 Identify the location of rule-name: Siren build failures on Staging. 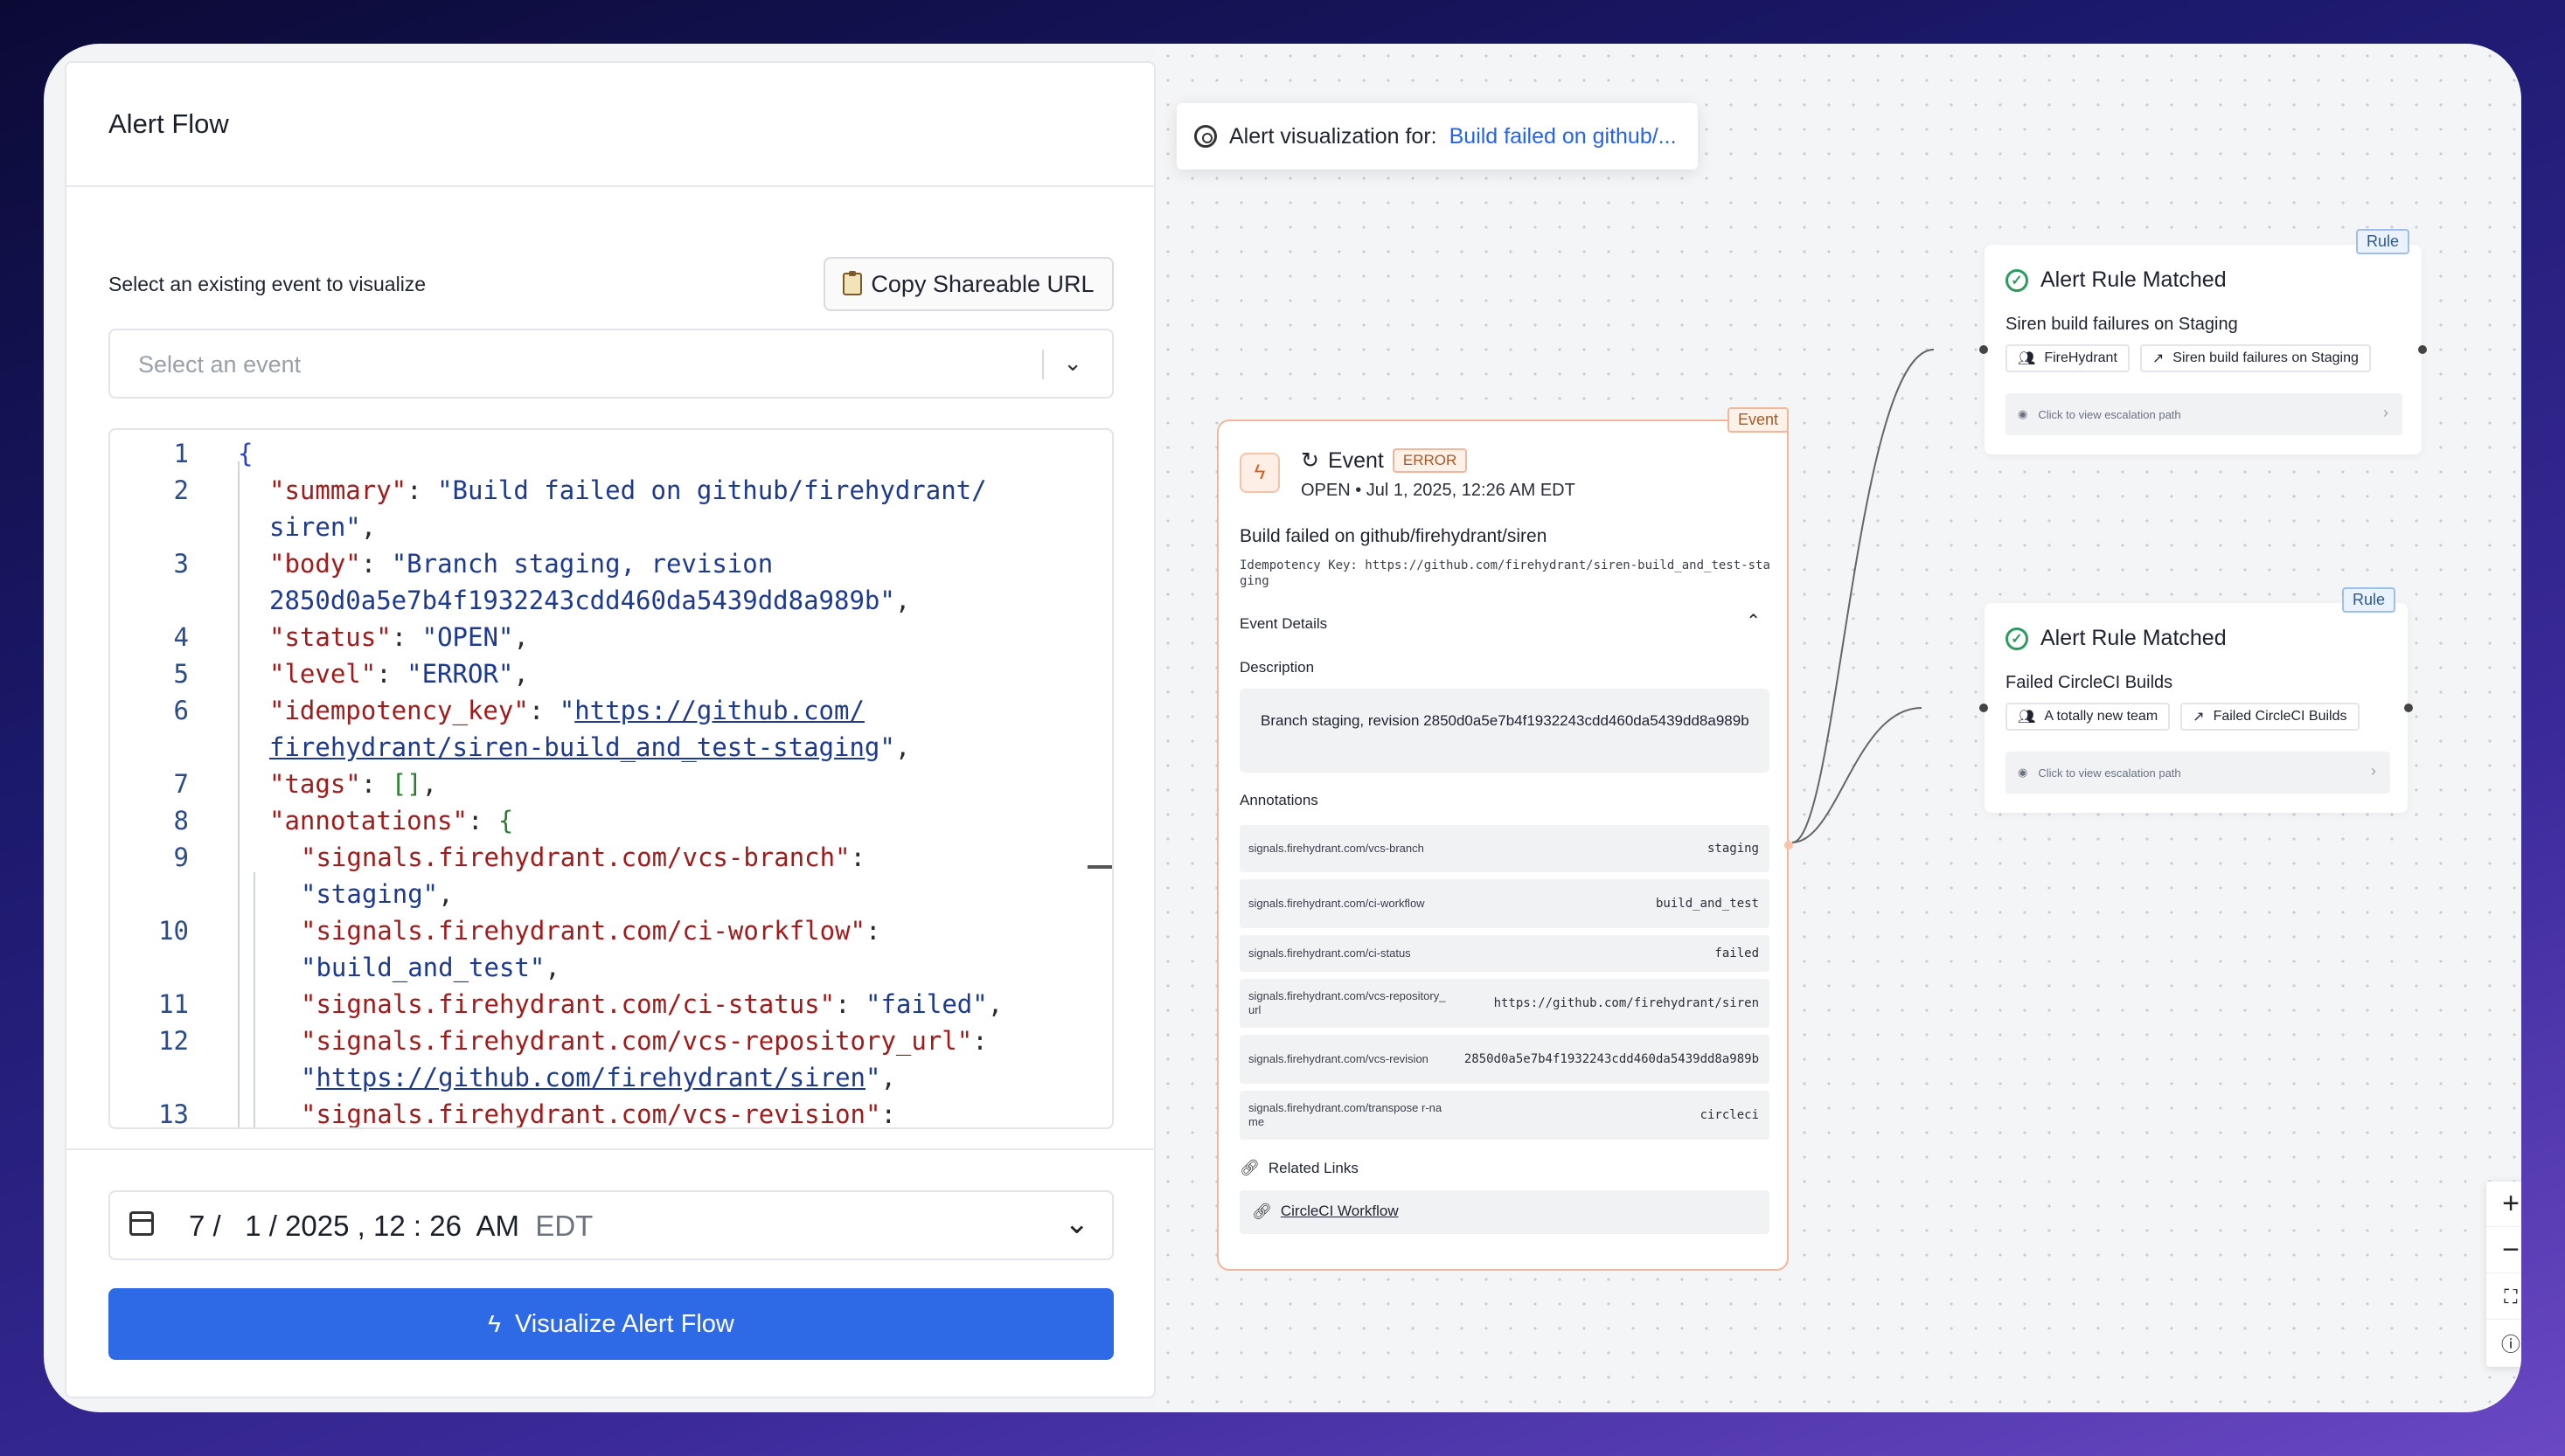
(2121, 324).